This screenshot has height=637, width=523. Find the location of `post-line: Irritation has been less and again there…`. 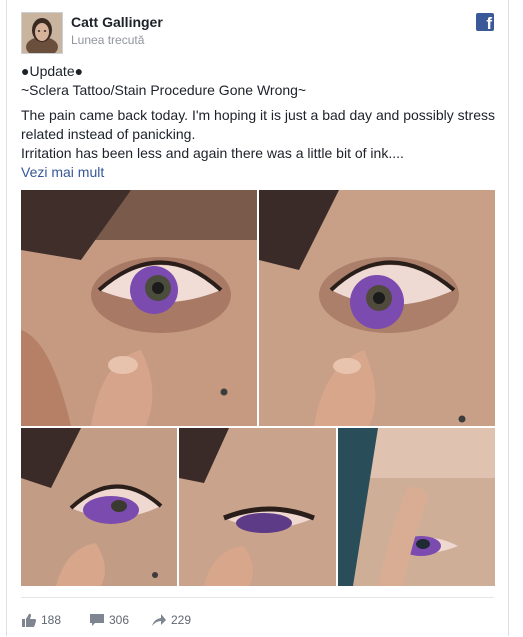

post-line: Irritation has been less and again there… is located at coordinates (212, 153).